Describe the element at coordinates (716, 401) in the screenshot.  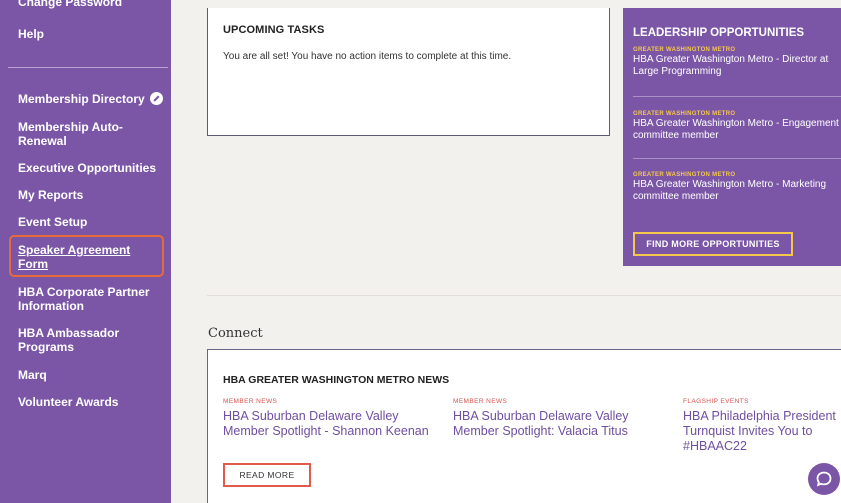
I see `news-category-tag: FLAGSHIP EVENTS` at that location.